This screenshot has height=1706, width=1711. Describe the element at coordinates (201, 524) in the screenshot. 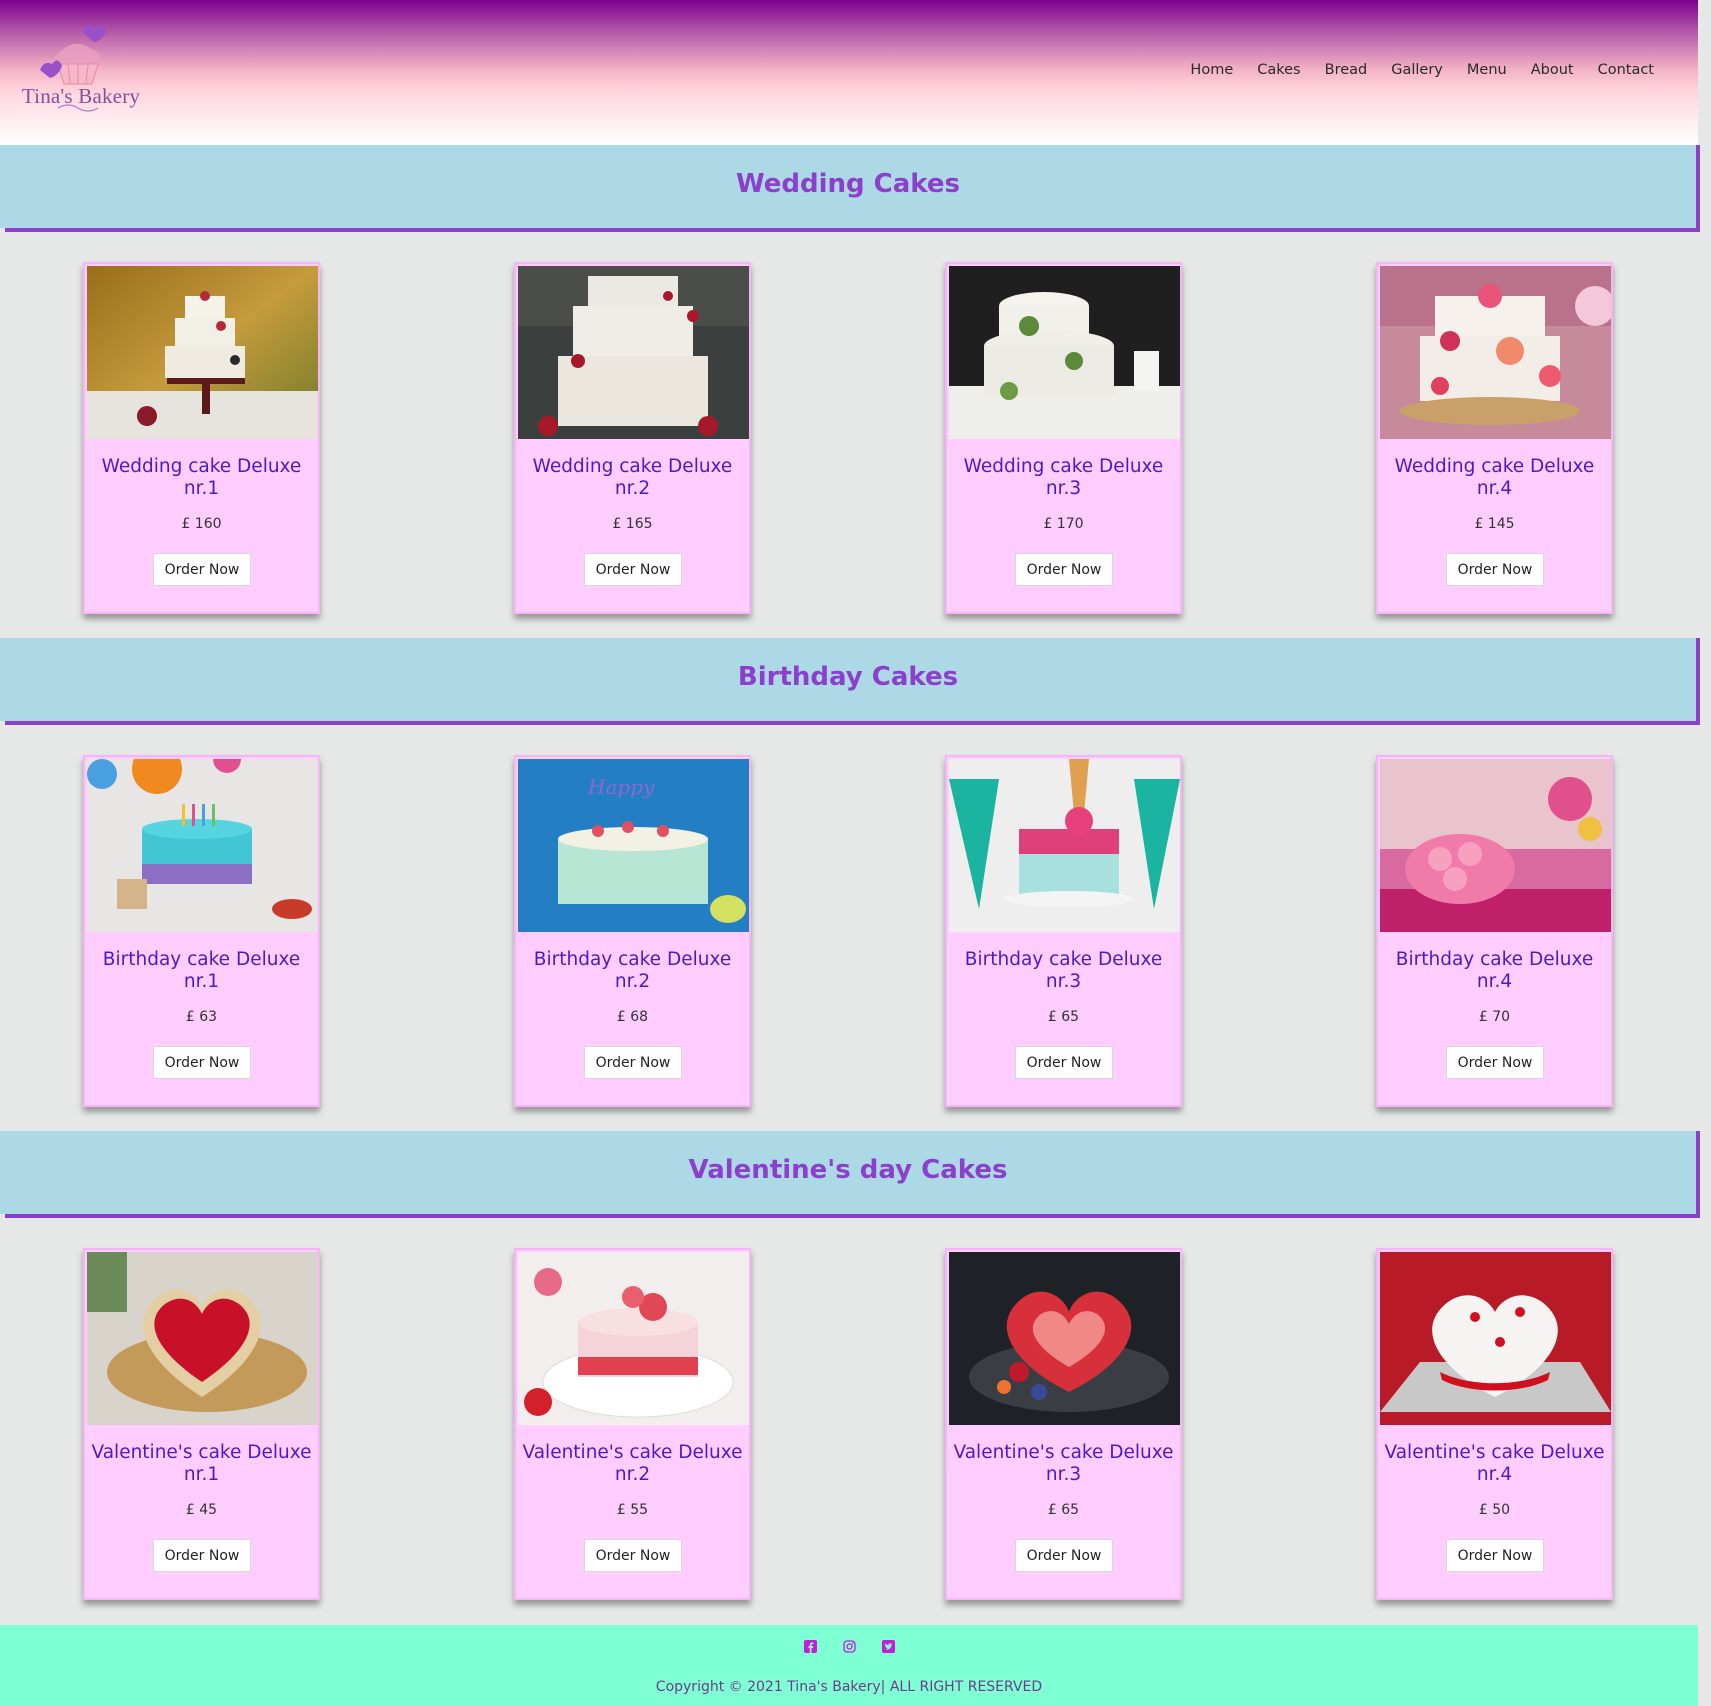

I see `product-price: £ 160` at that location.